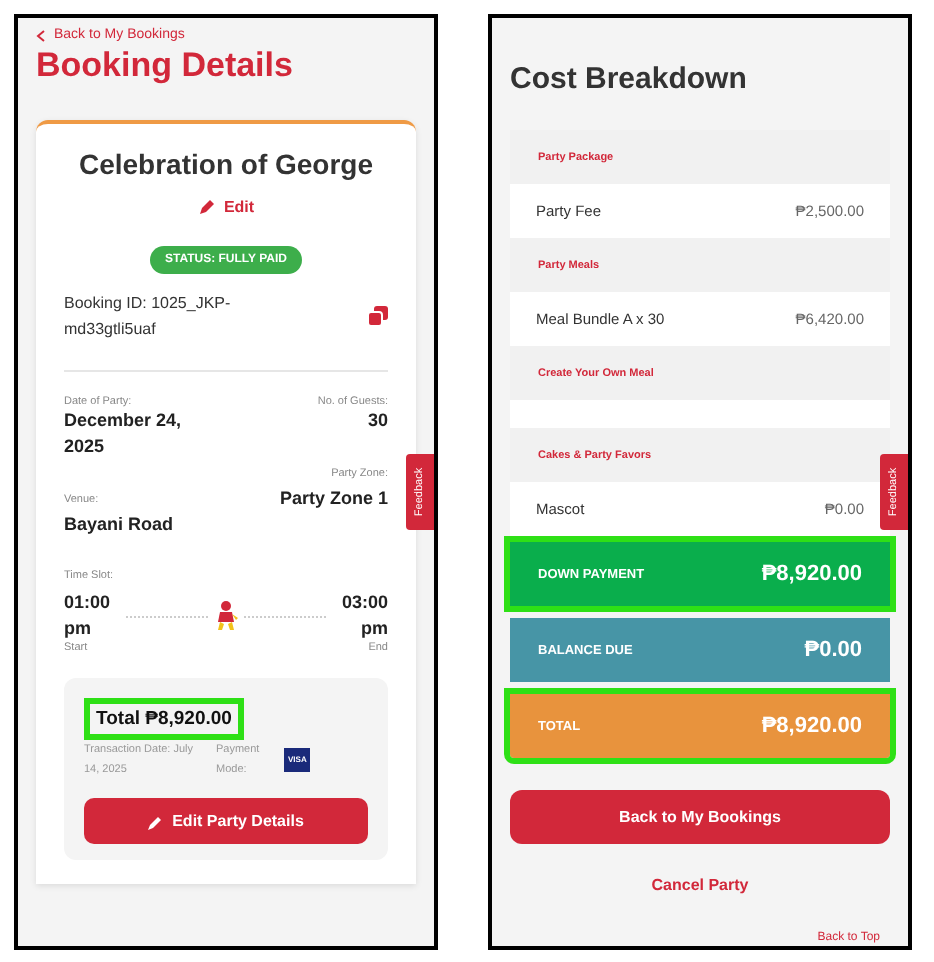  What do you see at coordinates (120, 525) in the screenshot?
I see `venue-name: Bayani Road` at bounding box center [120, 525].